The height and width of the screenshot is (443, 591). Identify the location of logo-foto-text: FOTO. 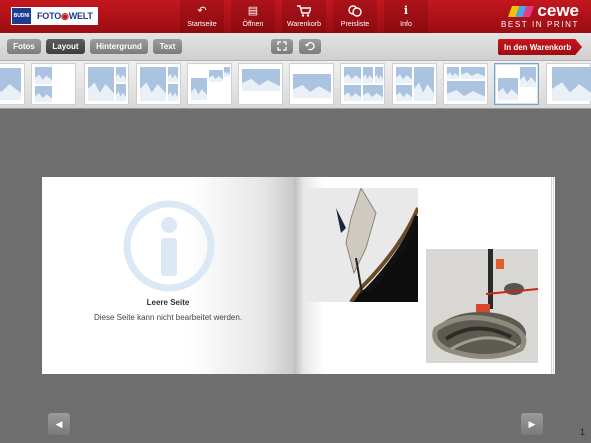
(49, 16).